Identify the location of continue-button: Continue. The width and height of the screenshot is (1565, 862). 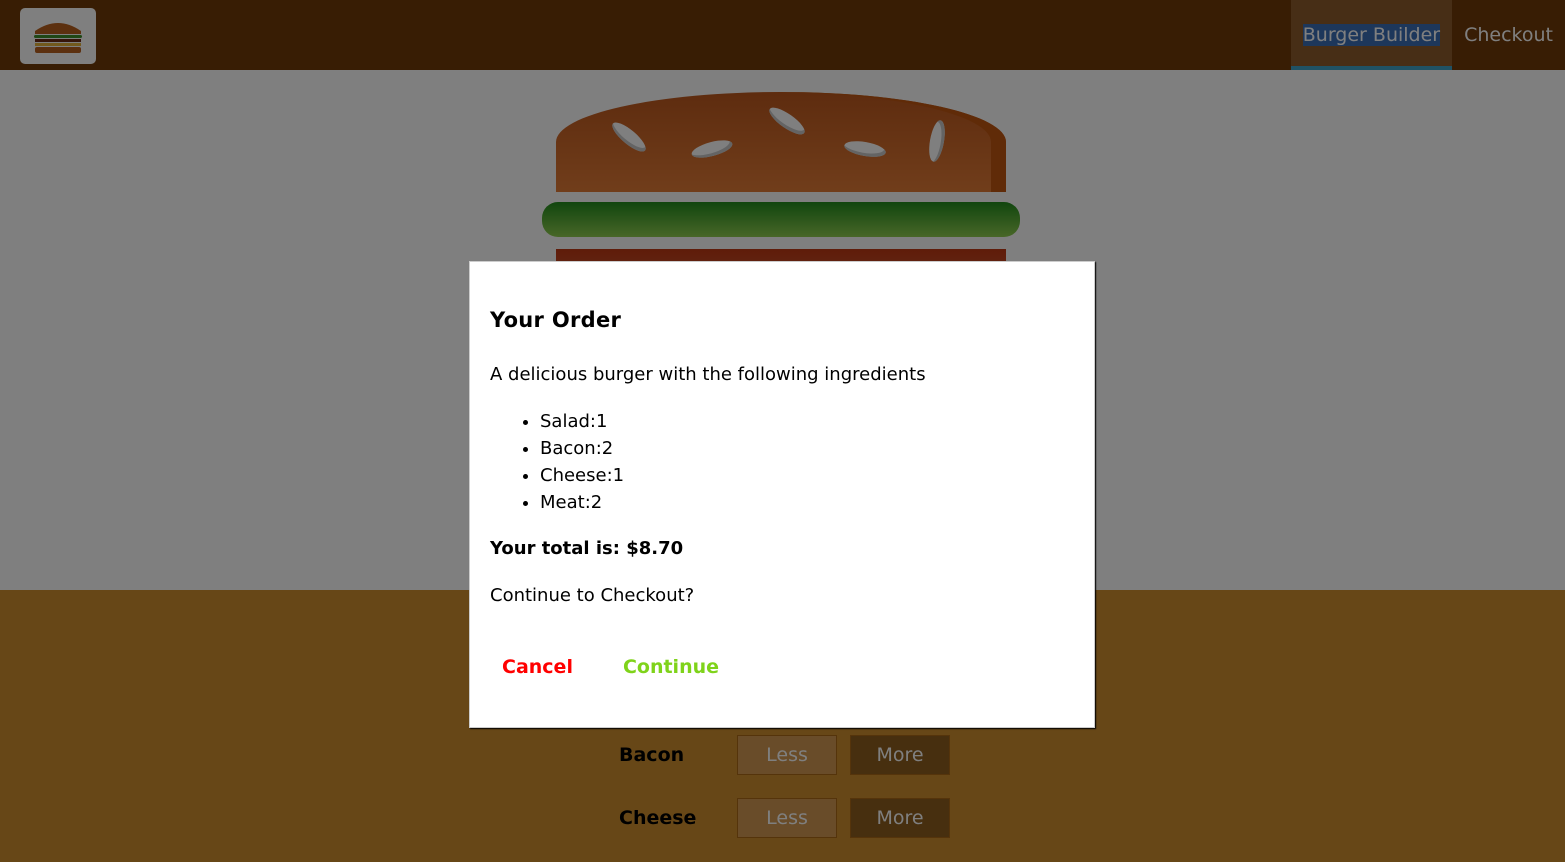
(671, 667).